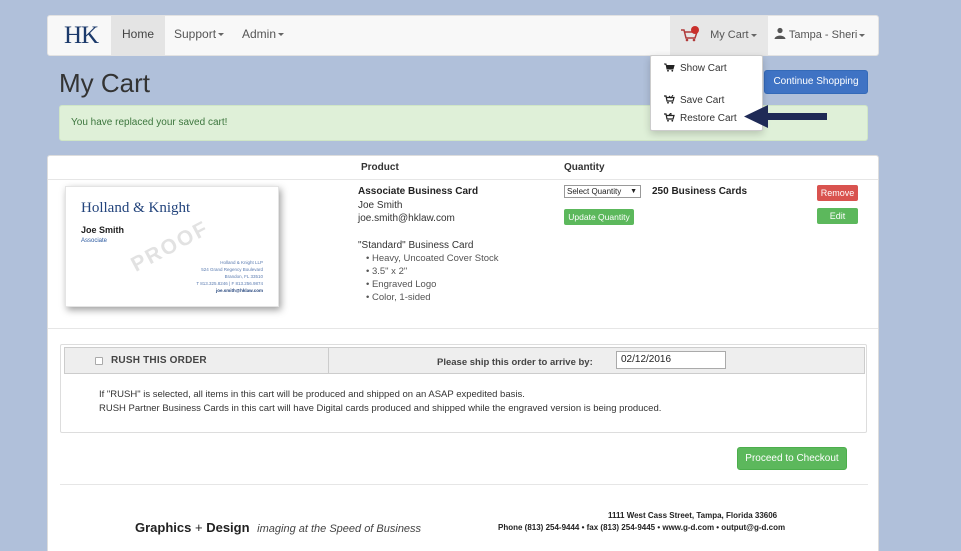 The height and width of the screenshot is (551, 961). What do you see at coordinates (792, 458) in the screenshot?
I see `proceed-to-checkout-button: Proceed to Checkout` at bounding box center [792, 458].